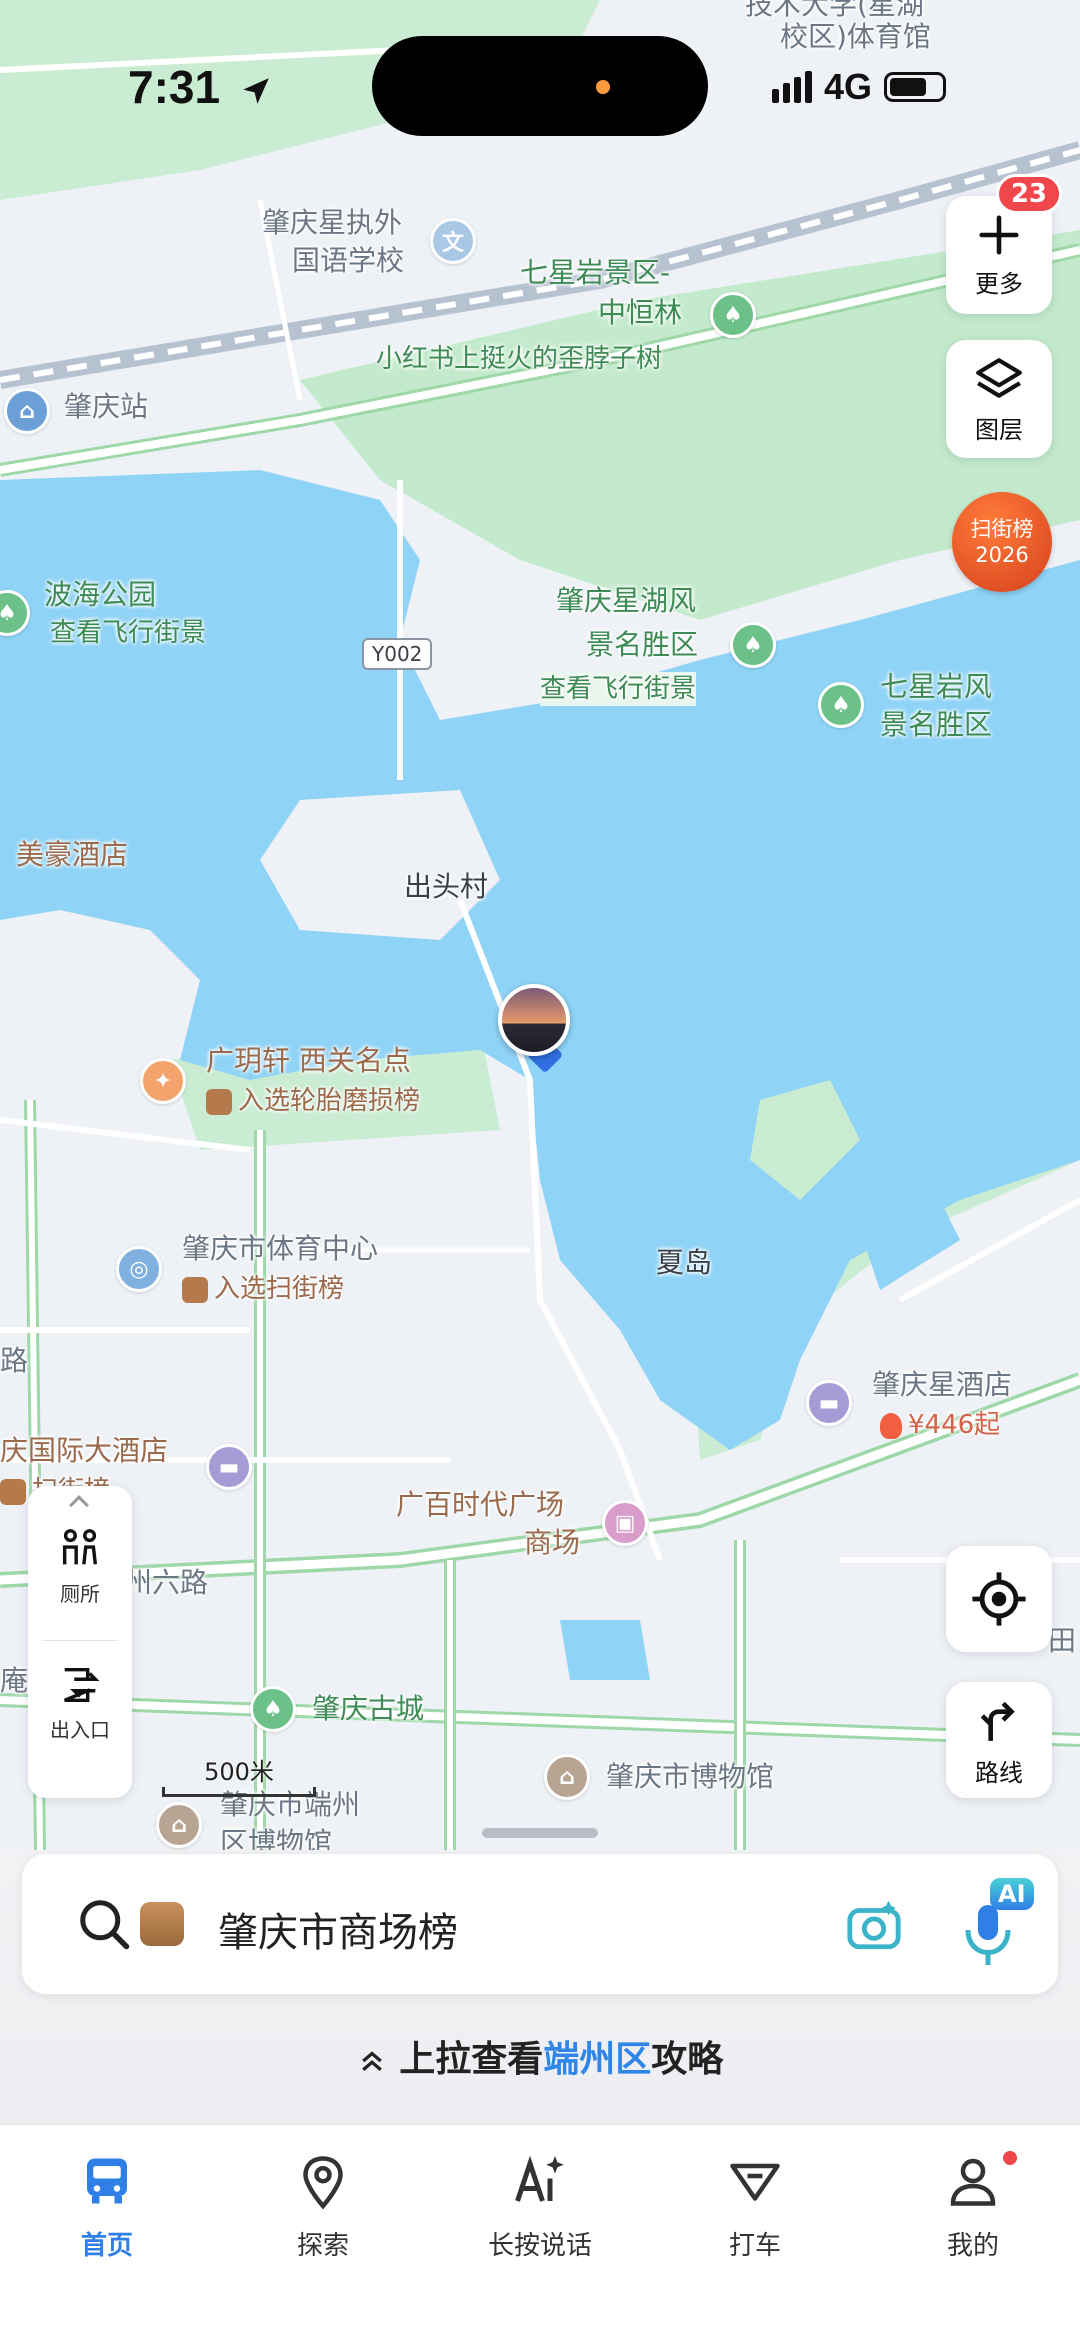 The width and height of the screenshot is (1080, 2348). What do you see at coordinates (1012, 1894) in the screenshot?
I see `ai-label: AI` at bounding box center [1012, 1894].